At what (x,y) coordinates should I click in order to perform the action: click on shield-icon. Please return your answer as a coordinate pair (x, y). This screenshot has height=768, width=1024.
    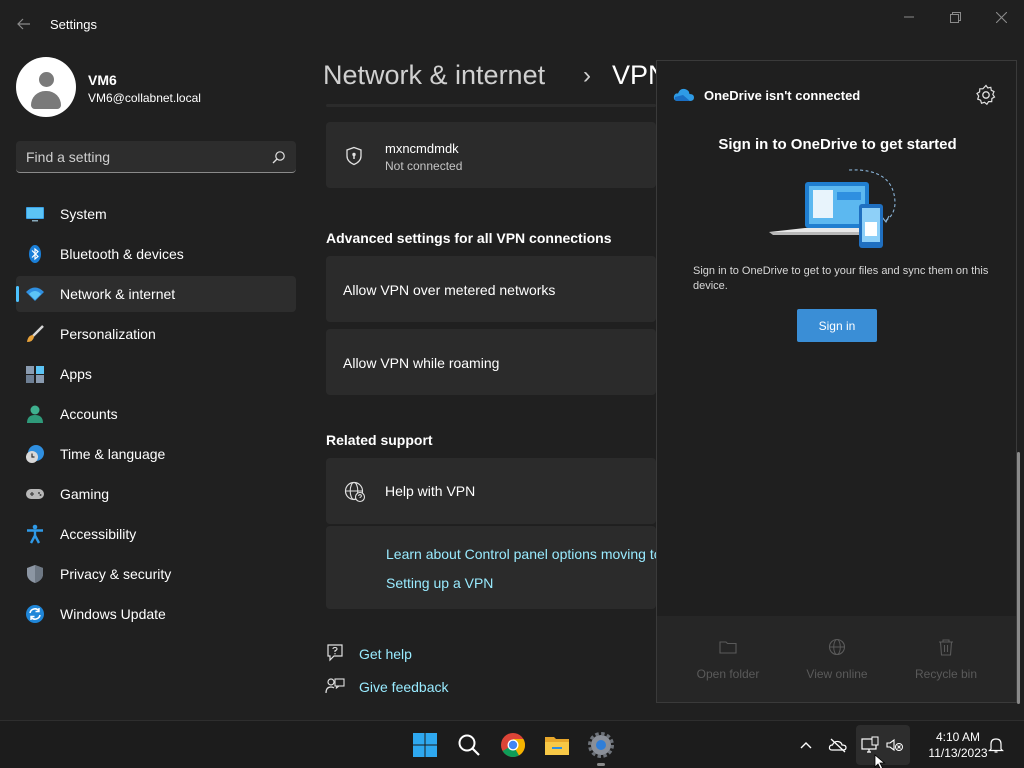
    Looking at the image, I should click on (35, 574).